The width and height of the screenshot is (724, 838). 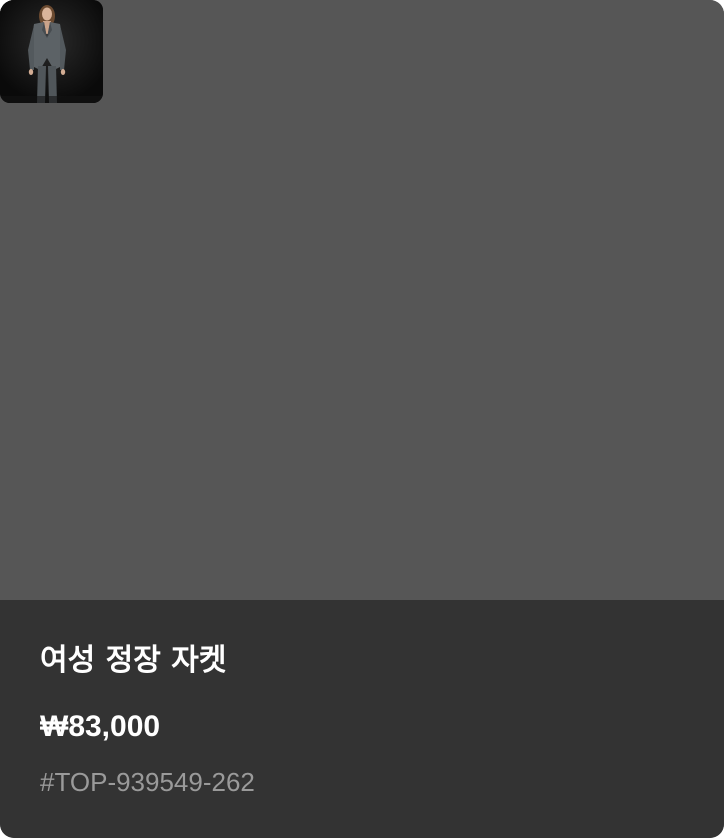 What do you see at coordinates (147, 782) in the screenshot?
I see `product-sku: #TOP-939549-262` at bounding box center [147, 782].